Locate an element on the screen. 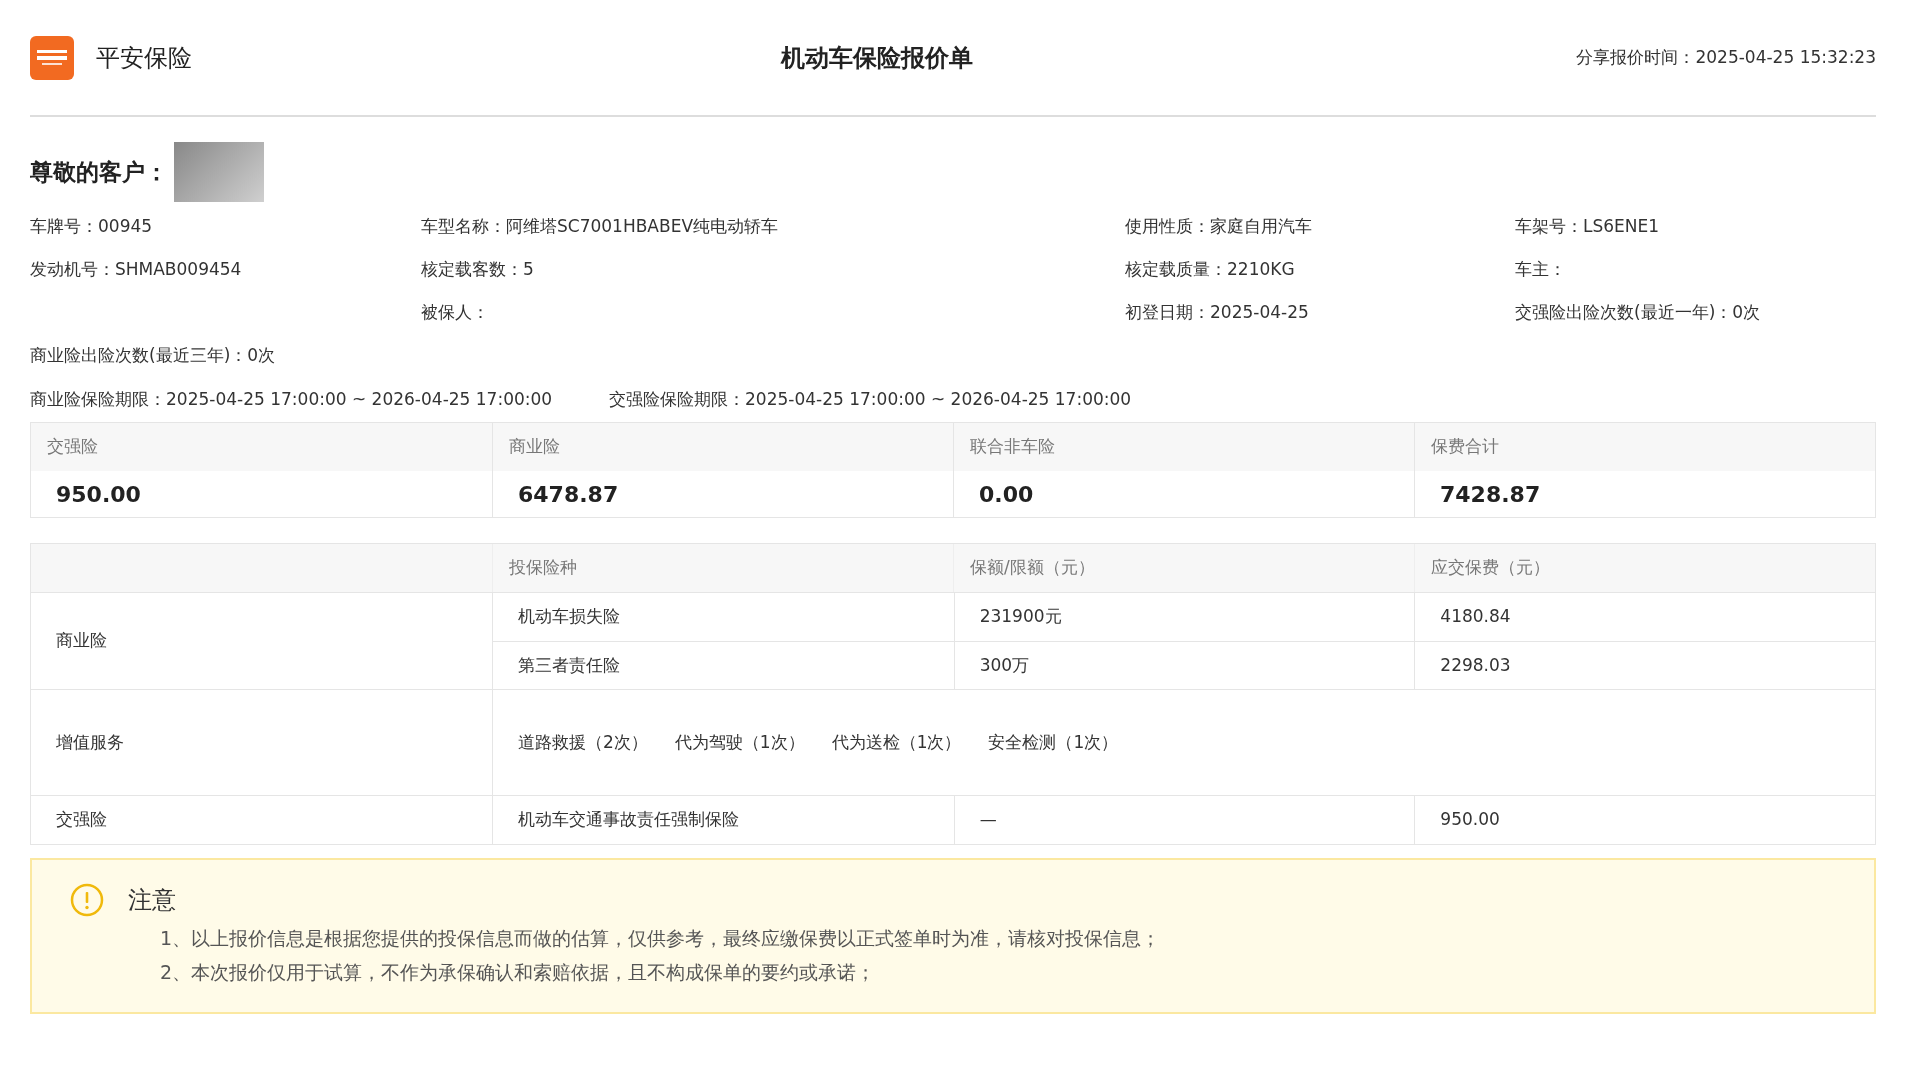  service-item: 代为送检（1次） is located at coordinates (896, 742).